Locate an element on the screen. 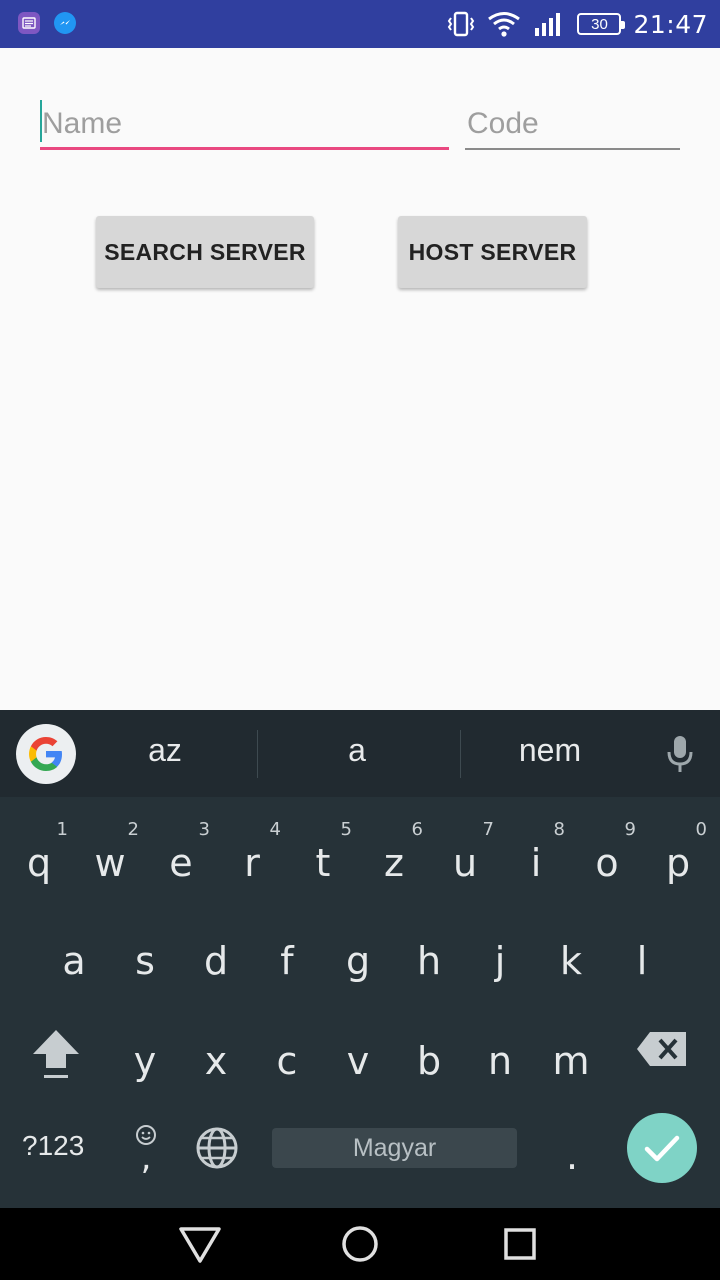  key-x: x is located at coordinates (216, 1058).